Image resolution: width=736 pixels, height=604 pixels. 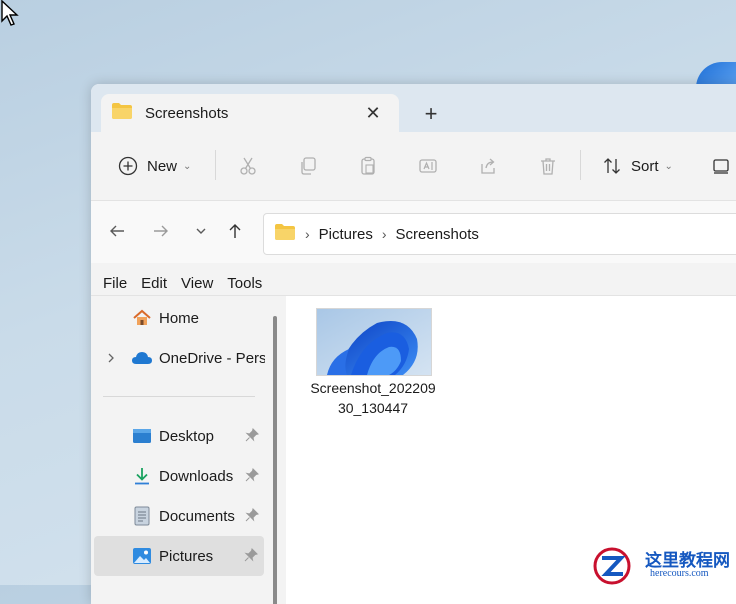 What do you see at coordinates (142, 358) in the screenshot?
I see `cloud-icon` at bounding box center [142, 358].